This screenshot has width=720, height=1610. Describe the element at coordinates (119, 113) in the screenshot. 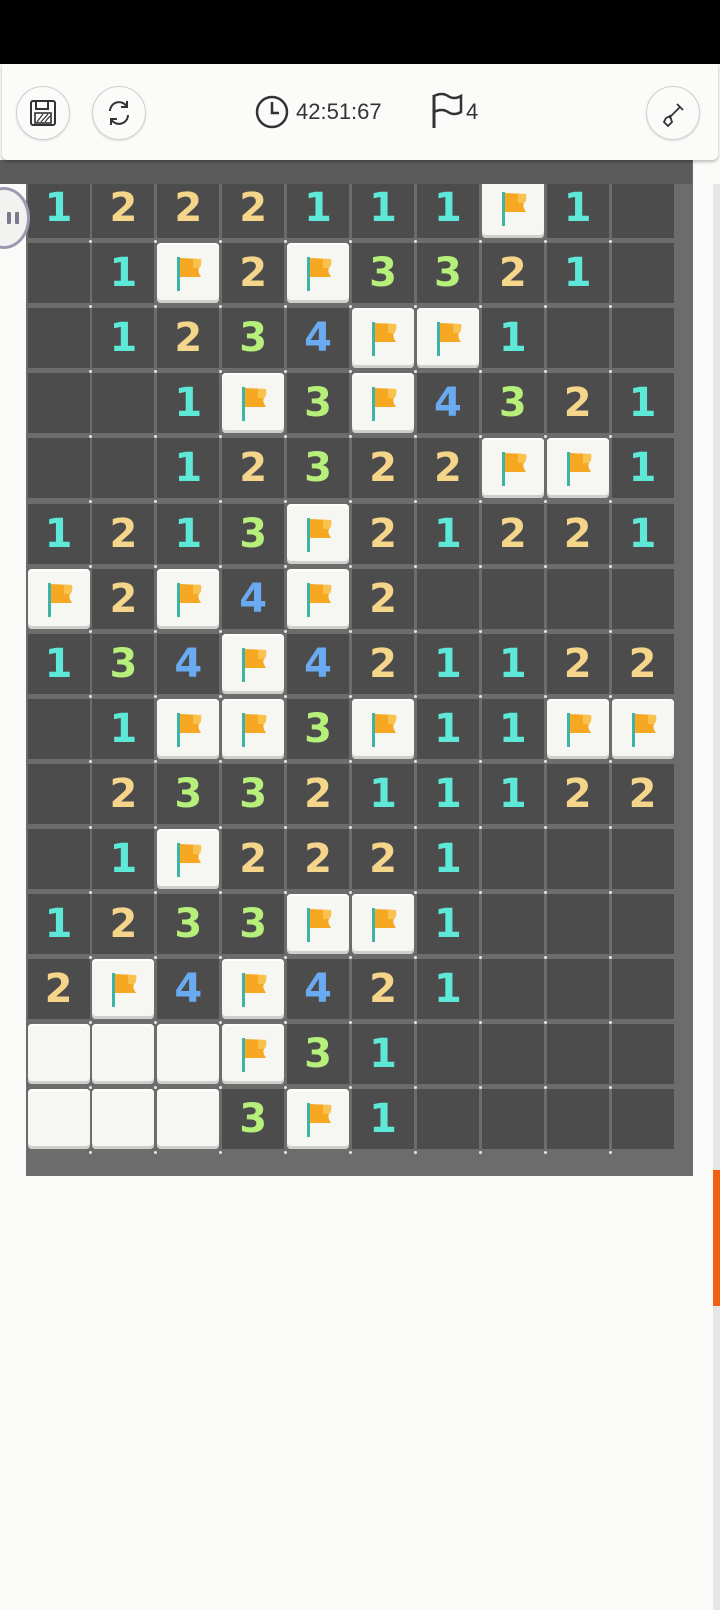

I see `restart-button` at that location.